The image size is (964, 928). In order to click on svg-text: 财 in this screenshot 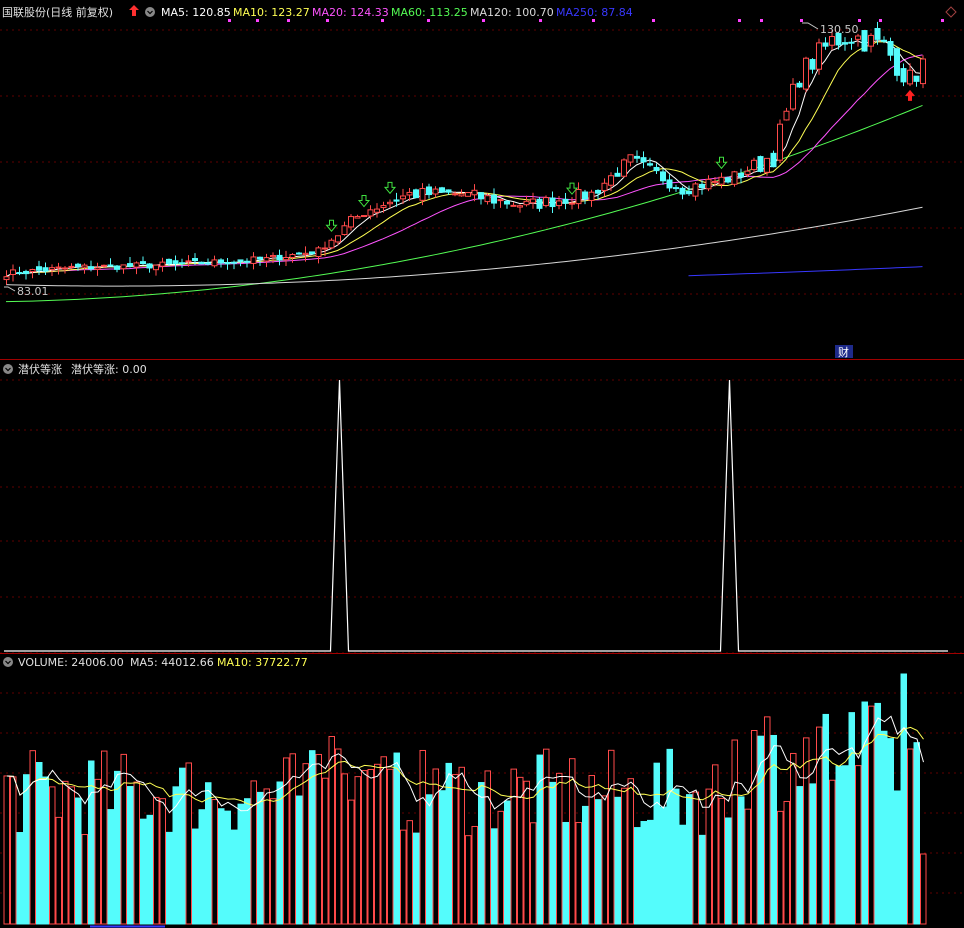, I will do `click(843, 352)`.